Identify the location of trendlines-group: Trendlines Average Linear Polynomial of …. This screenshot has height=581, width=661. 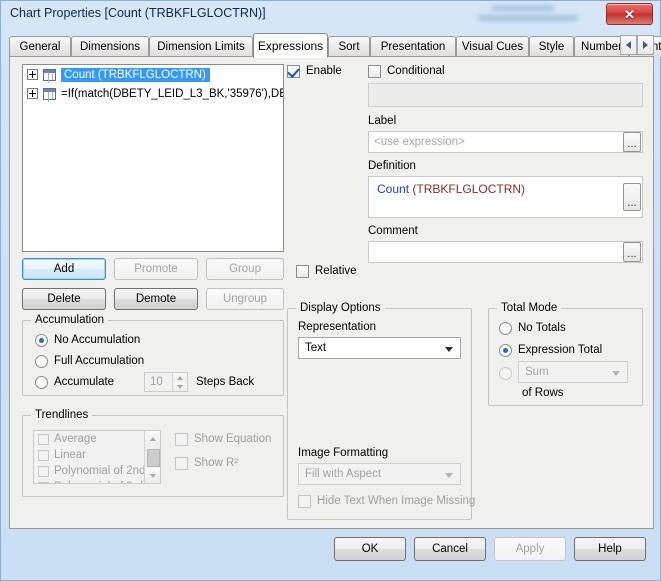
(153, 453).